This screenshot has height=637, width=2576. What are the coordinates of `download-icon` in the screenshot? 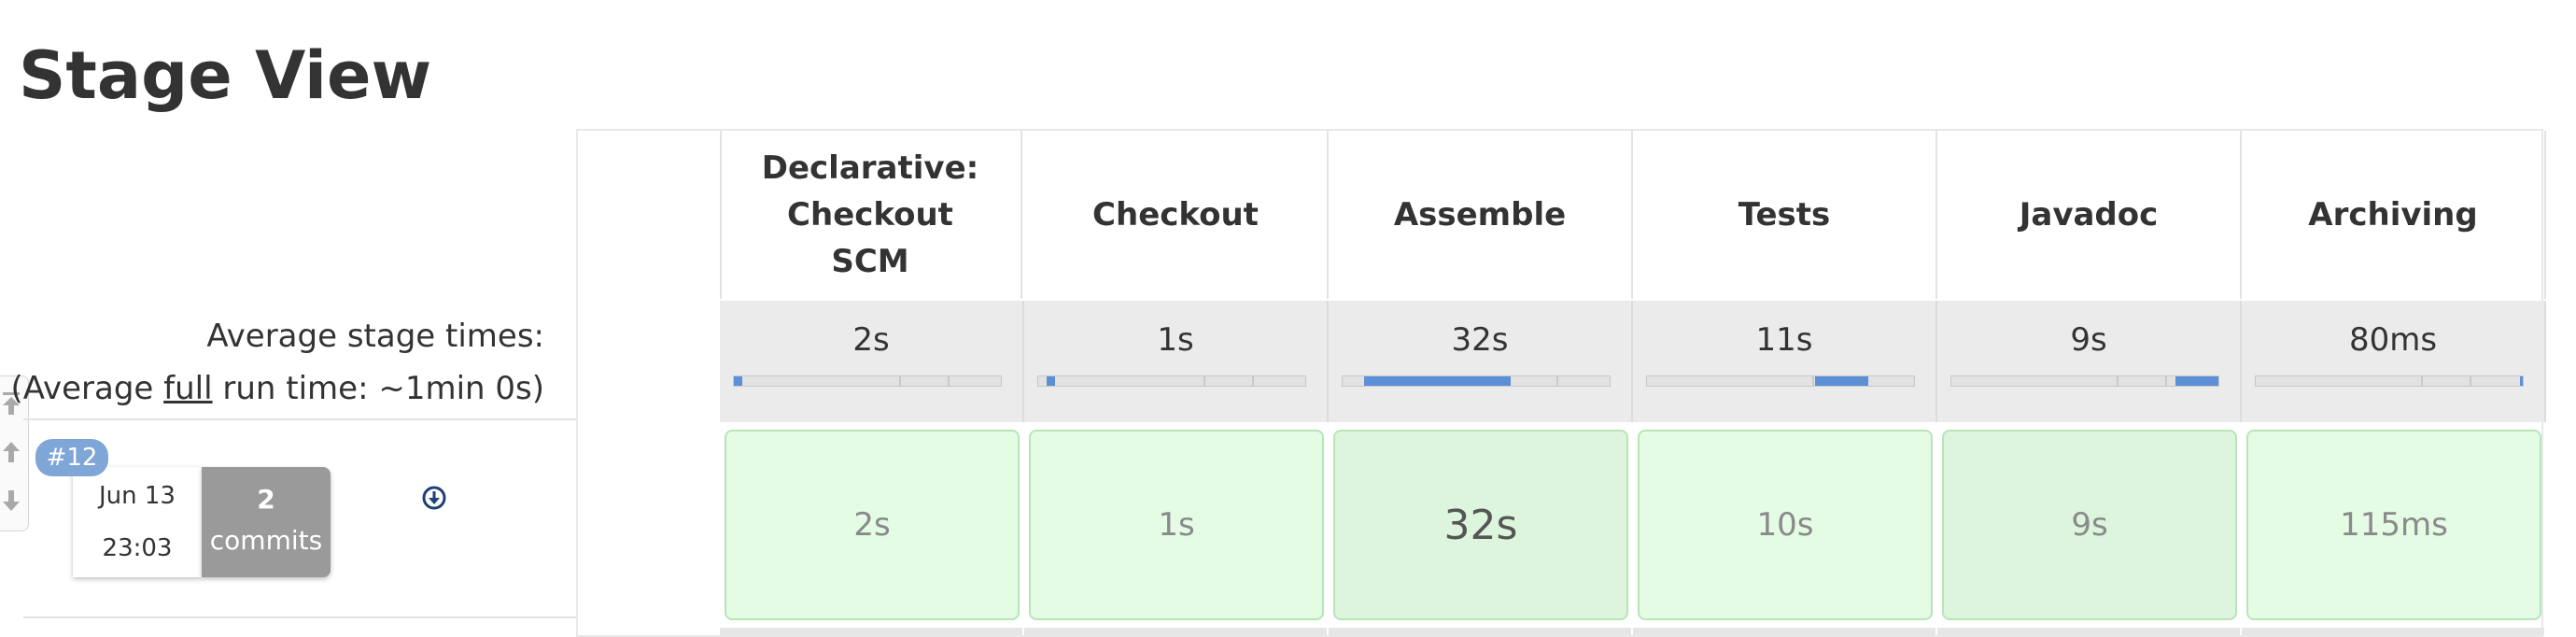 It's located at (434, 498).